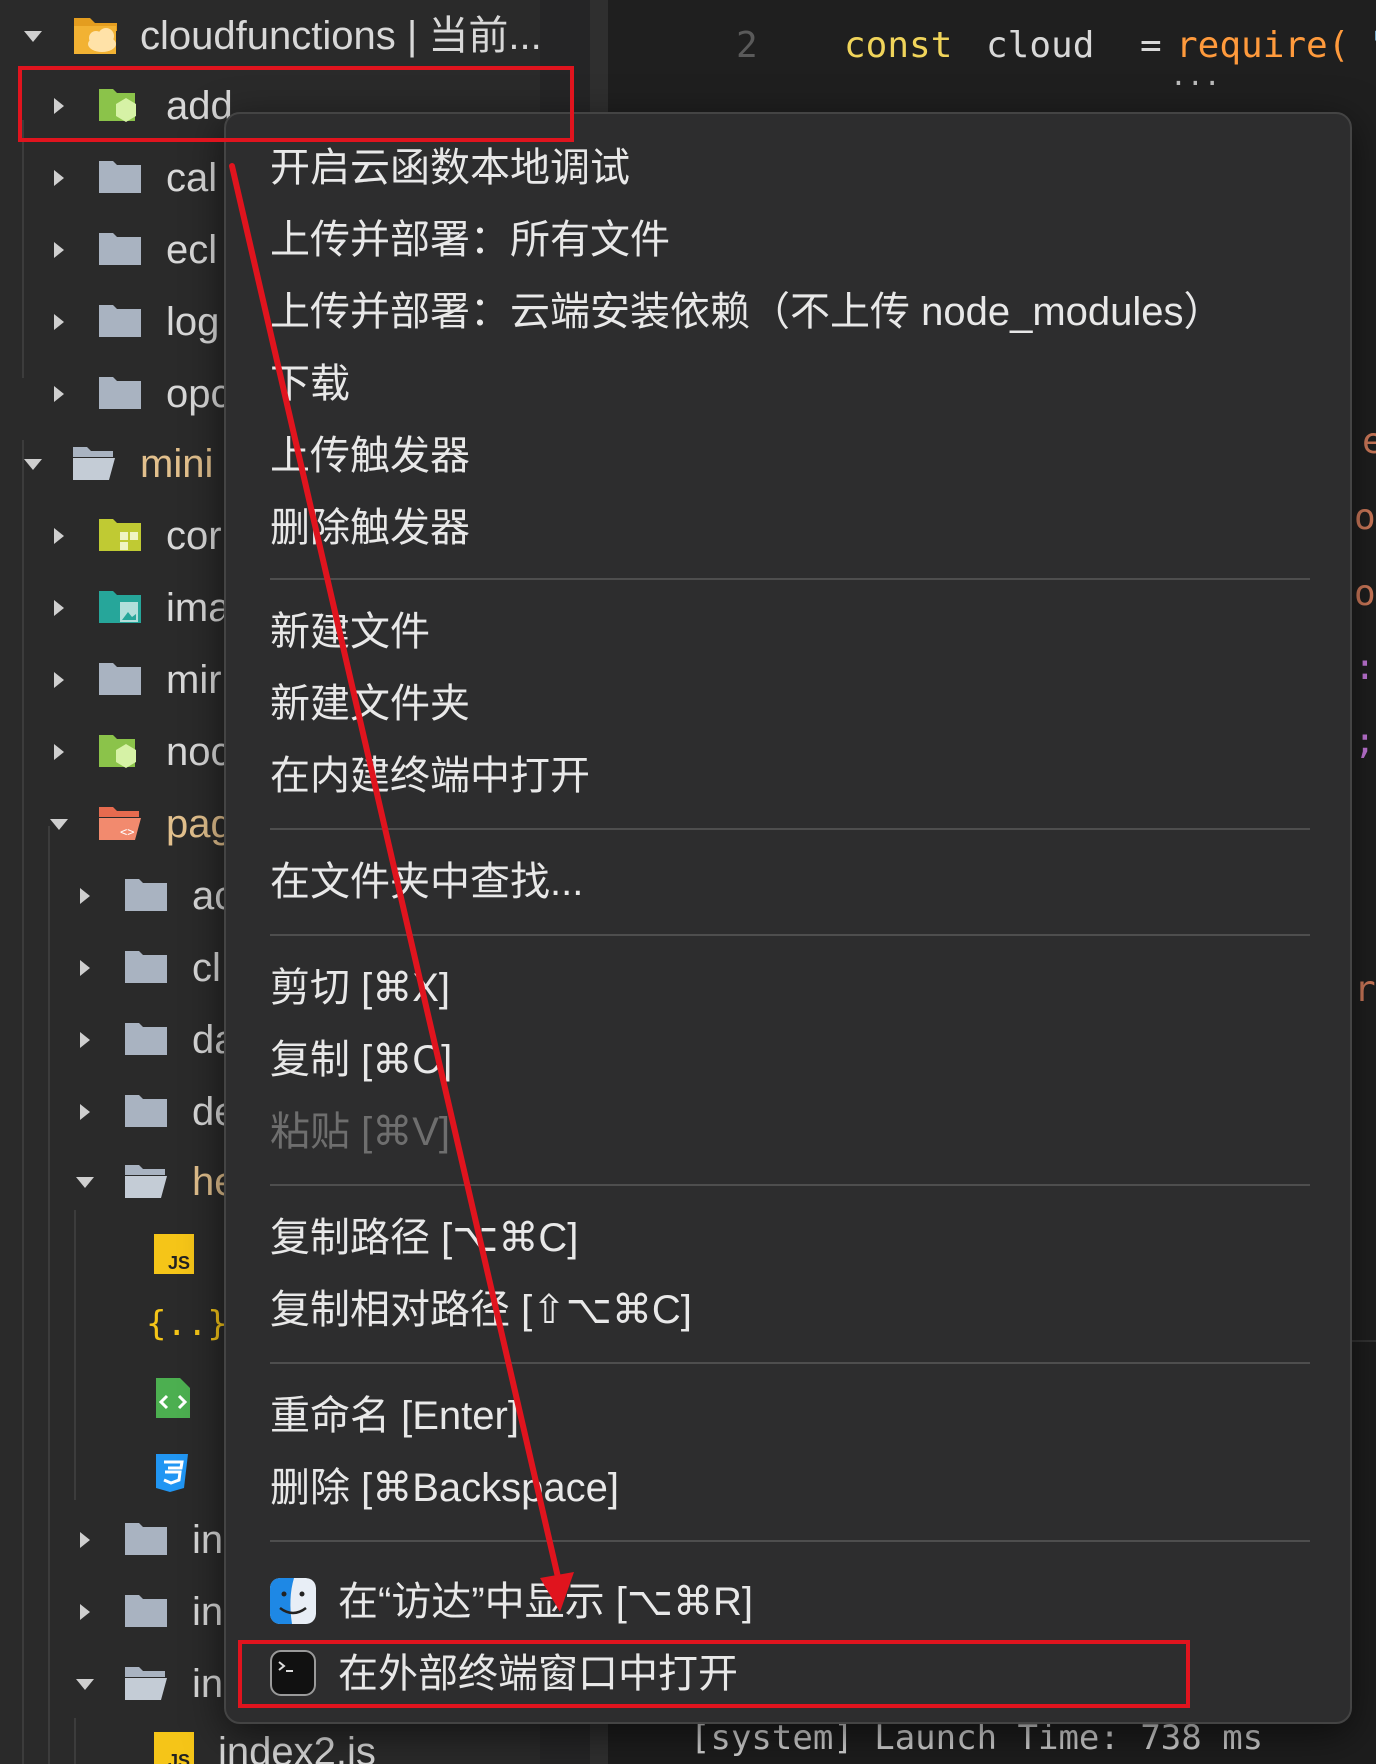 Image resolution: width=1376 pixels, height=1764 pixels. What do you see at coordinates (198, 752) in the screenshot?
I see `tree-label: noc` at bounding box center [198, 752].